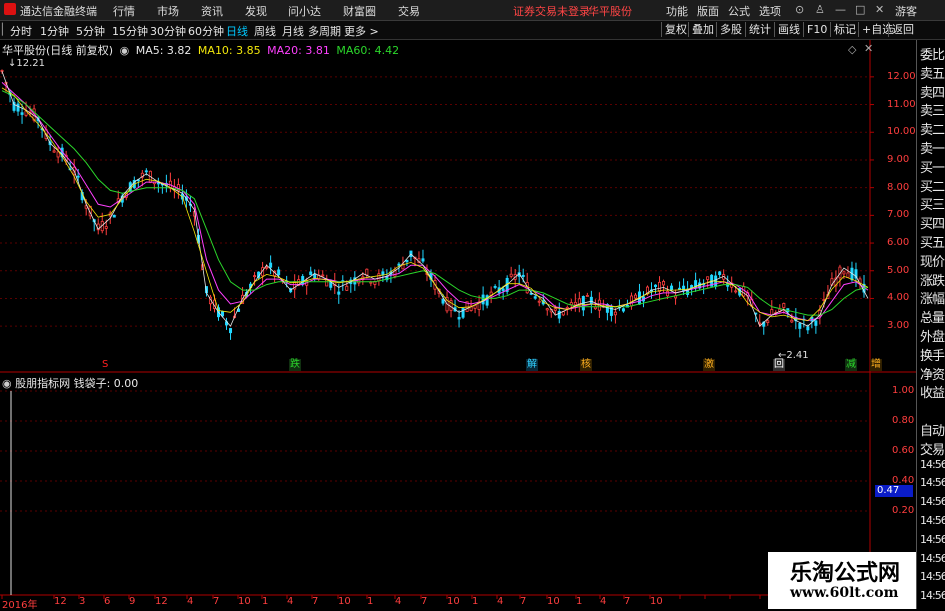  Describe the element at coordinates (675, 29) in the screenshot. I see `btn-fuquan: 复权` at that location.